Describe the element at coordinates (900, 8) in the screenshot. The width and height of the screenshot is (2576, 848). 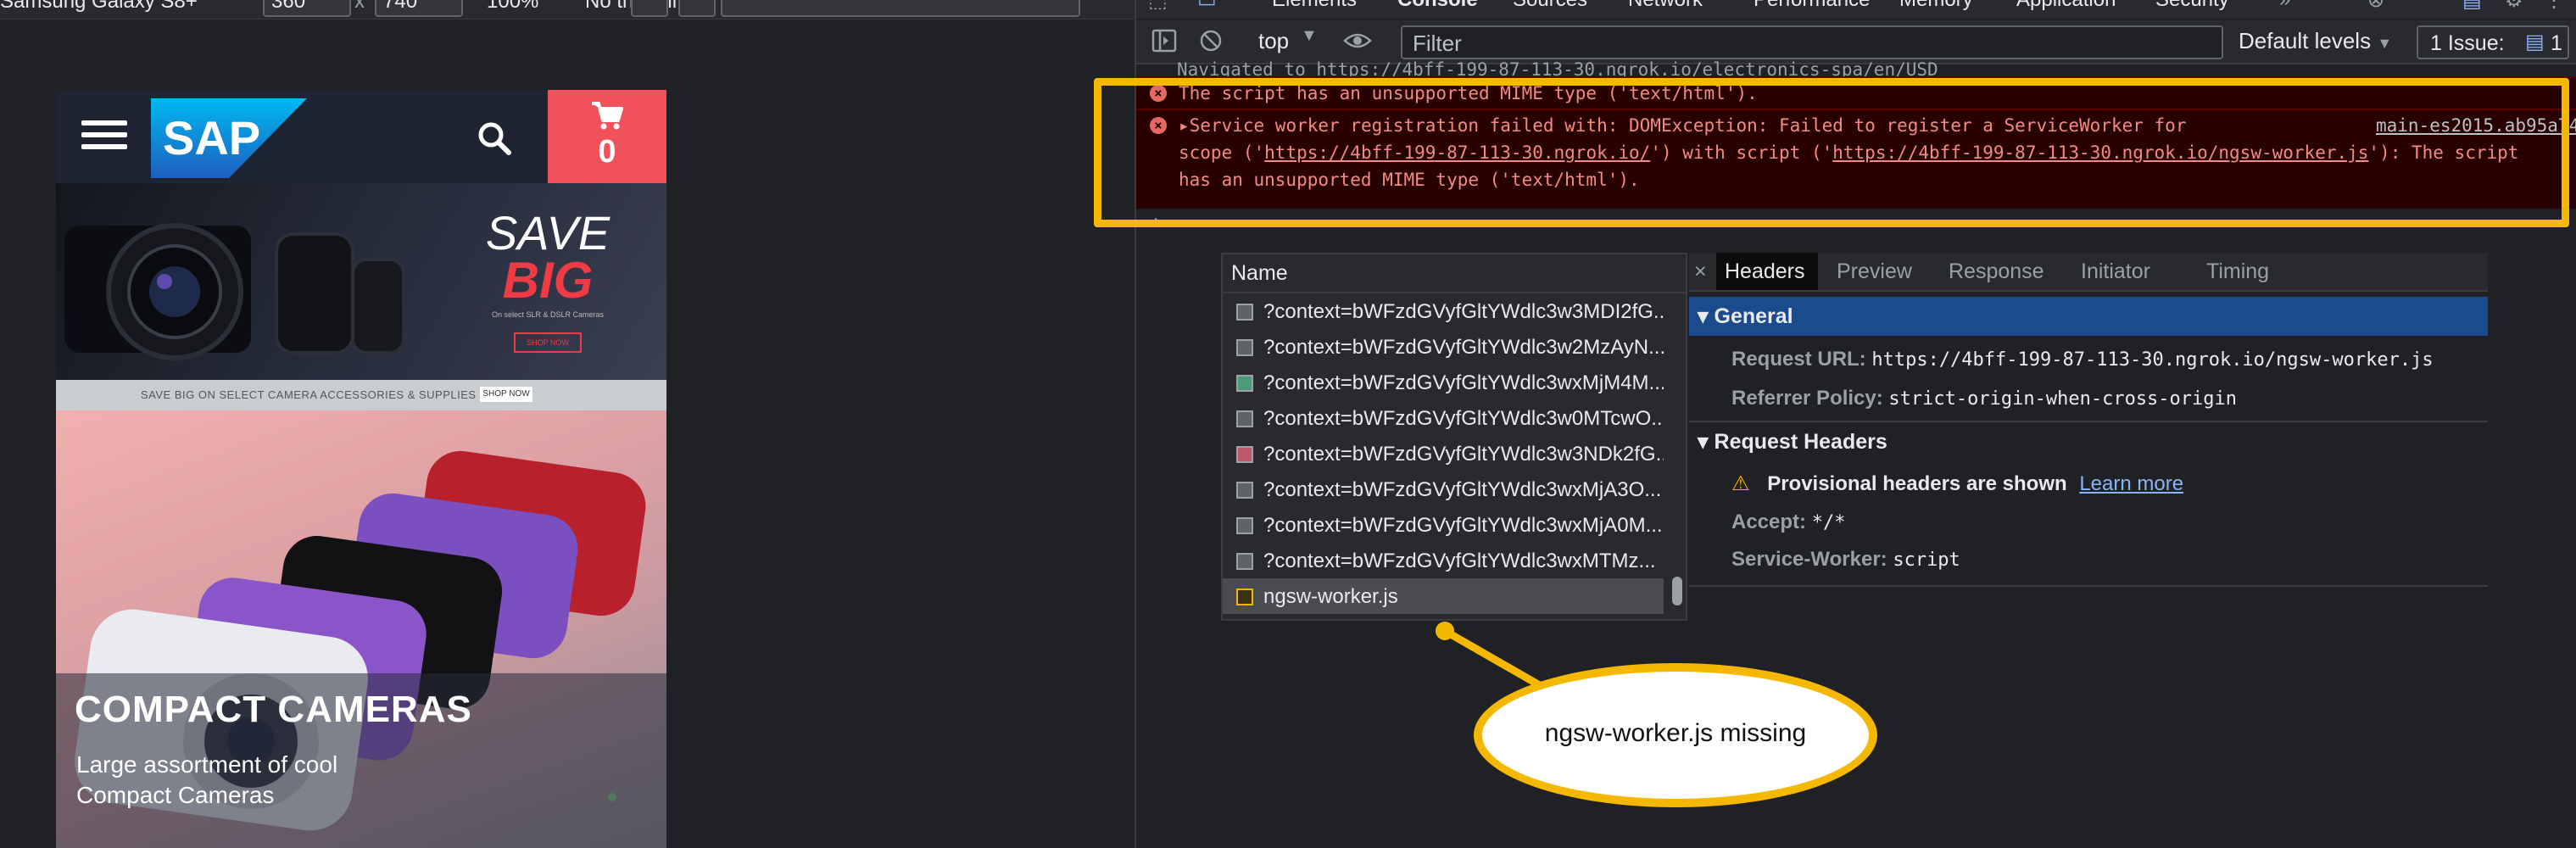
I see `media-query-bar` at that location.